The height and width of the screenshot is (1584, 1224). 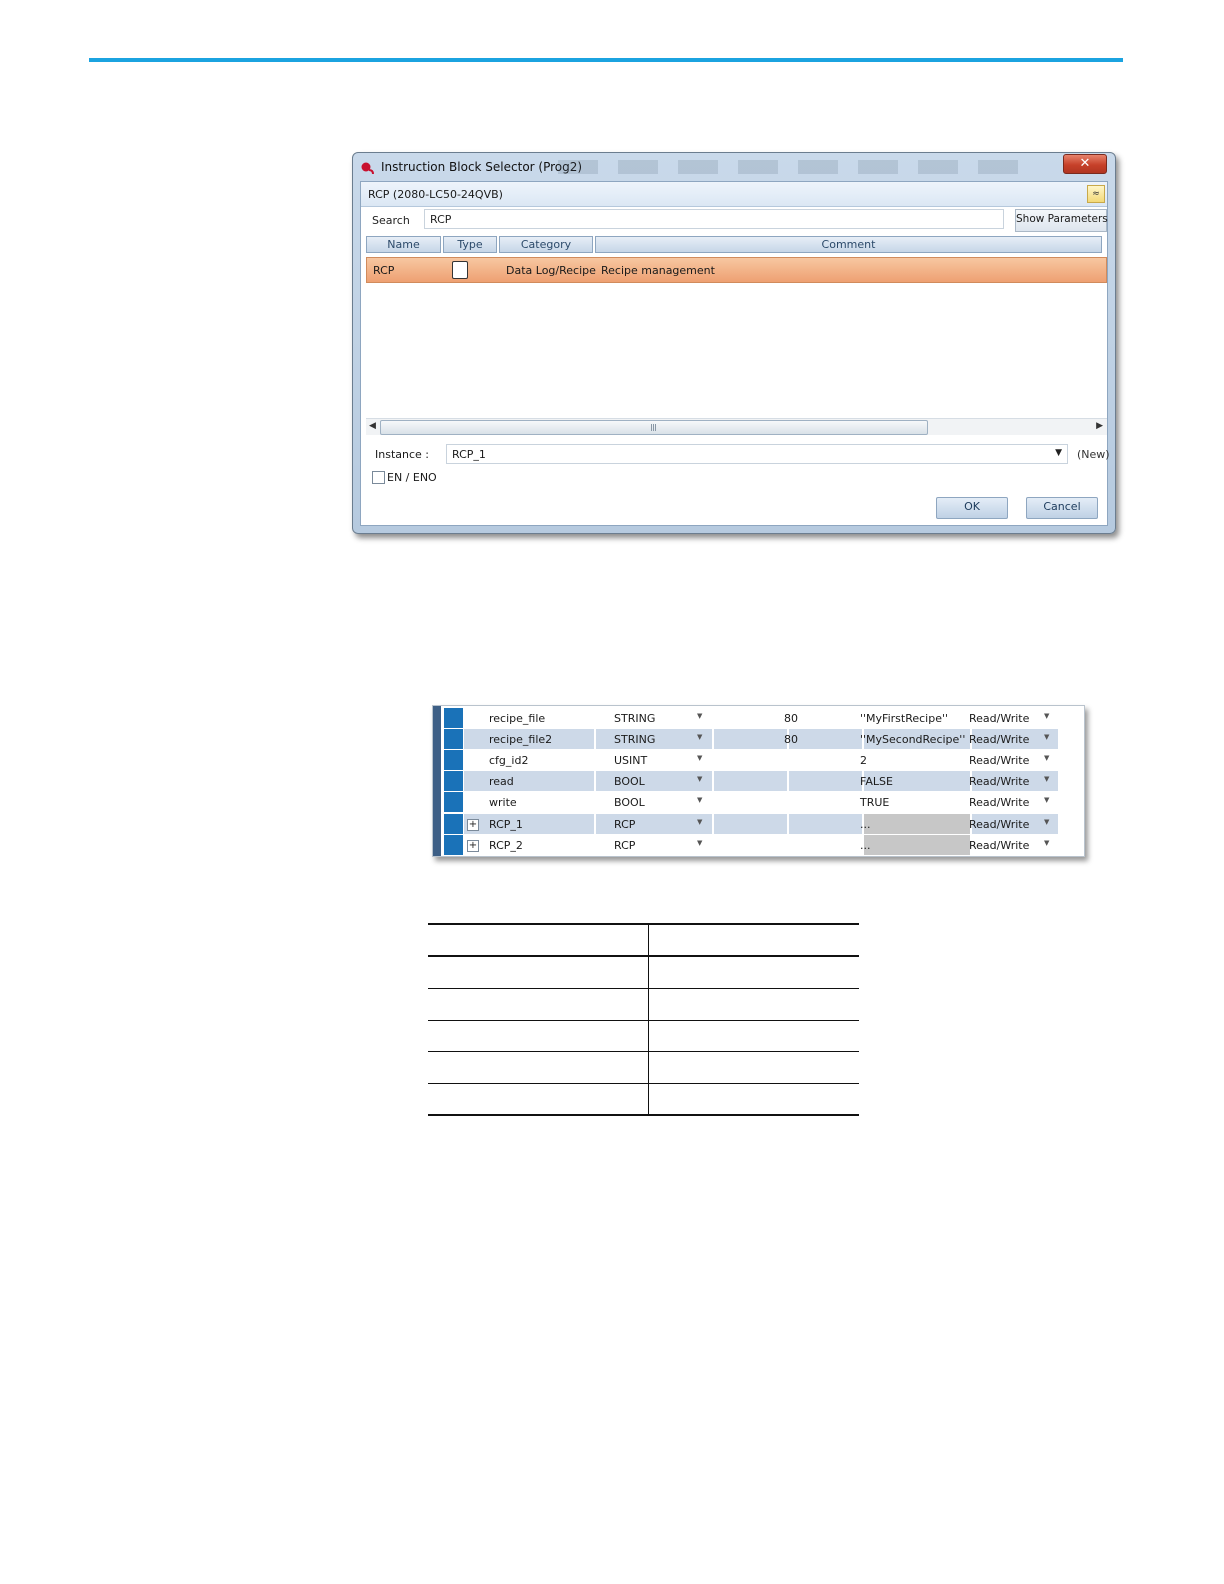 I want to click on column-header-category: Category, so click(x=546, y=244).